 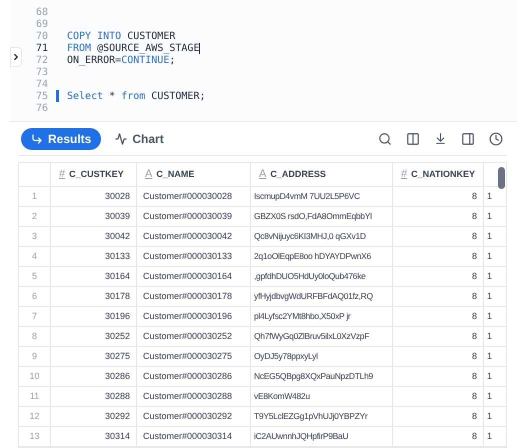 What do you see at coordinates (385, 139) in the screenshot?
I see `search-icon` at bounding box center [385, 139].